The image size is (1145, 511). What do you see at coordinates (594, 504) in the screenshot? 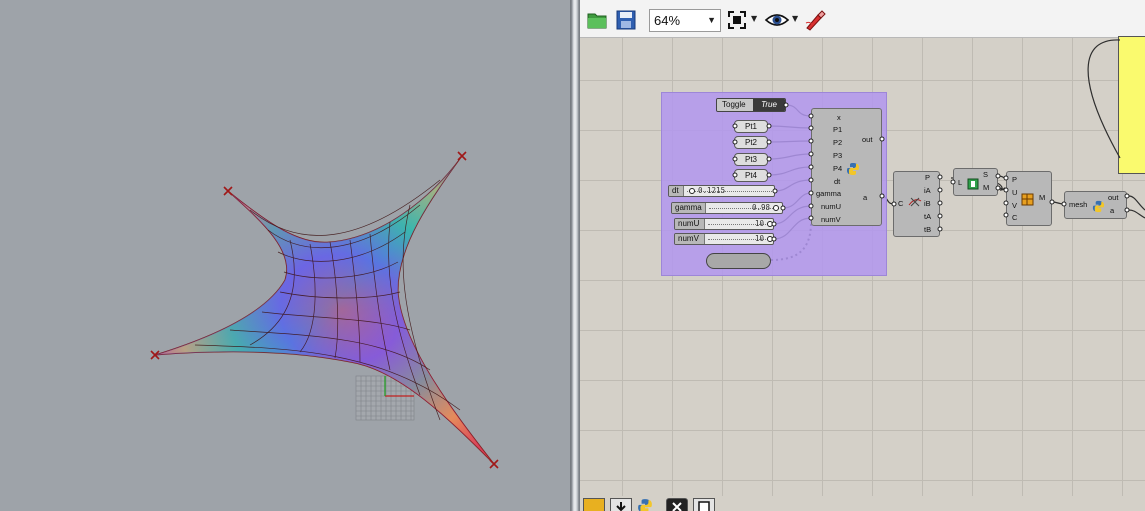
I see `grasshopper-icon` at bounding box center [594, 504].